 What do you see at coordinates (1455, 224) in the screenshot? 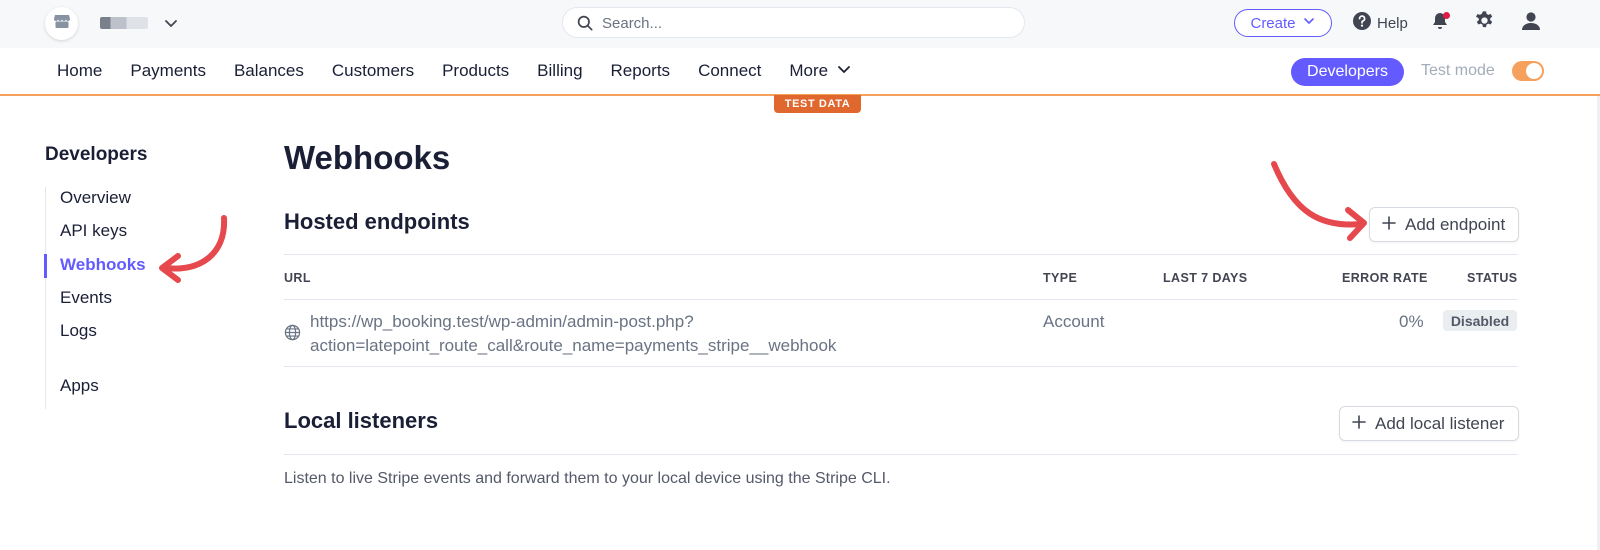
I see `add-endpoint-label: Add endpoint` at bounding box center [1455, 224].